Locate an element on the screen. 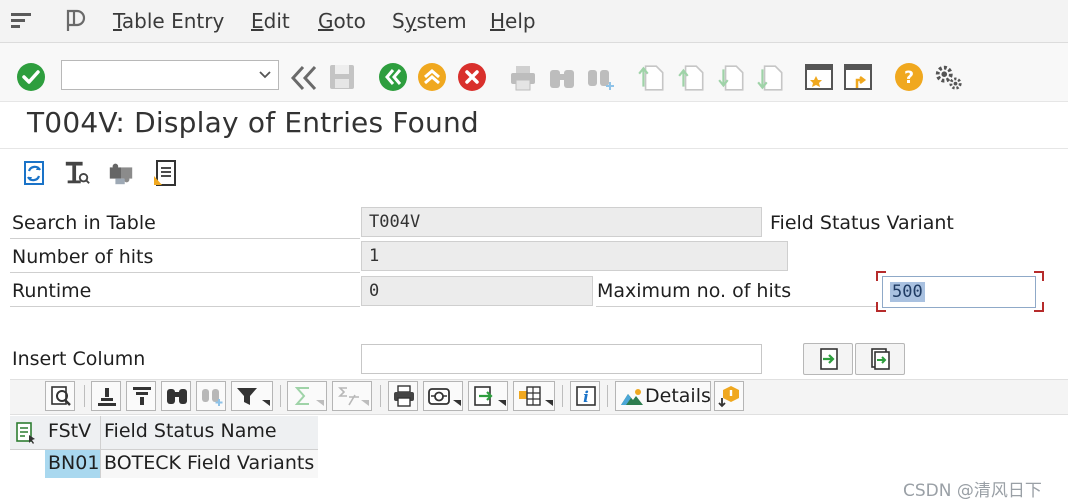  layout-icon is located at coordinates (78, 21).